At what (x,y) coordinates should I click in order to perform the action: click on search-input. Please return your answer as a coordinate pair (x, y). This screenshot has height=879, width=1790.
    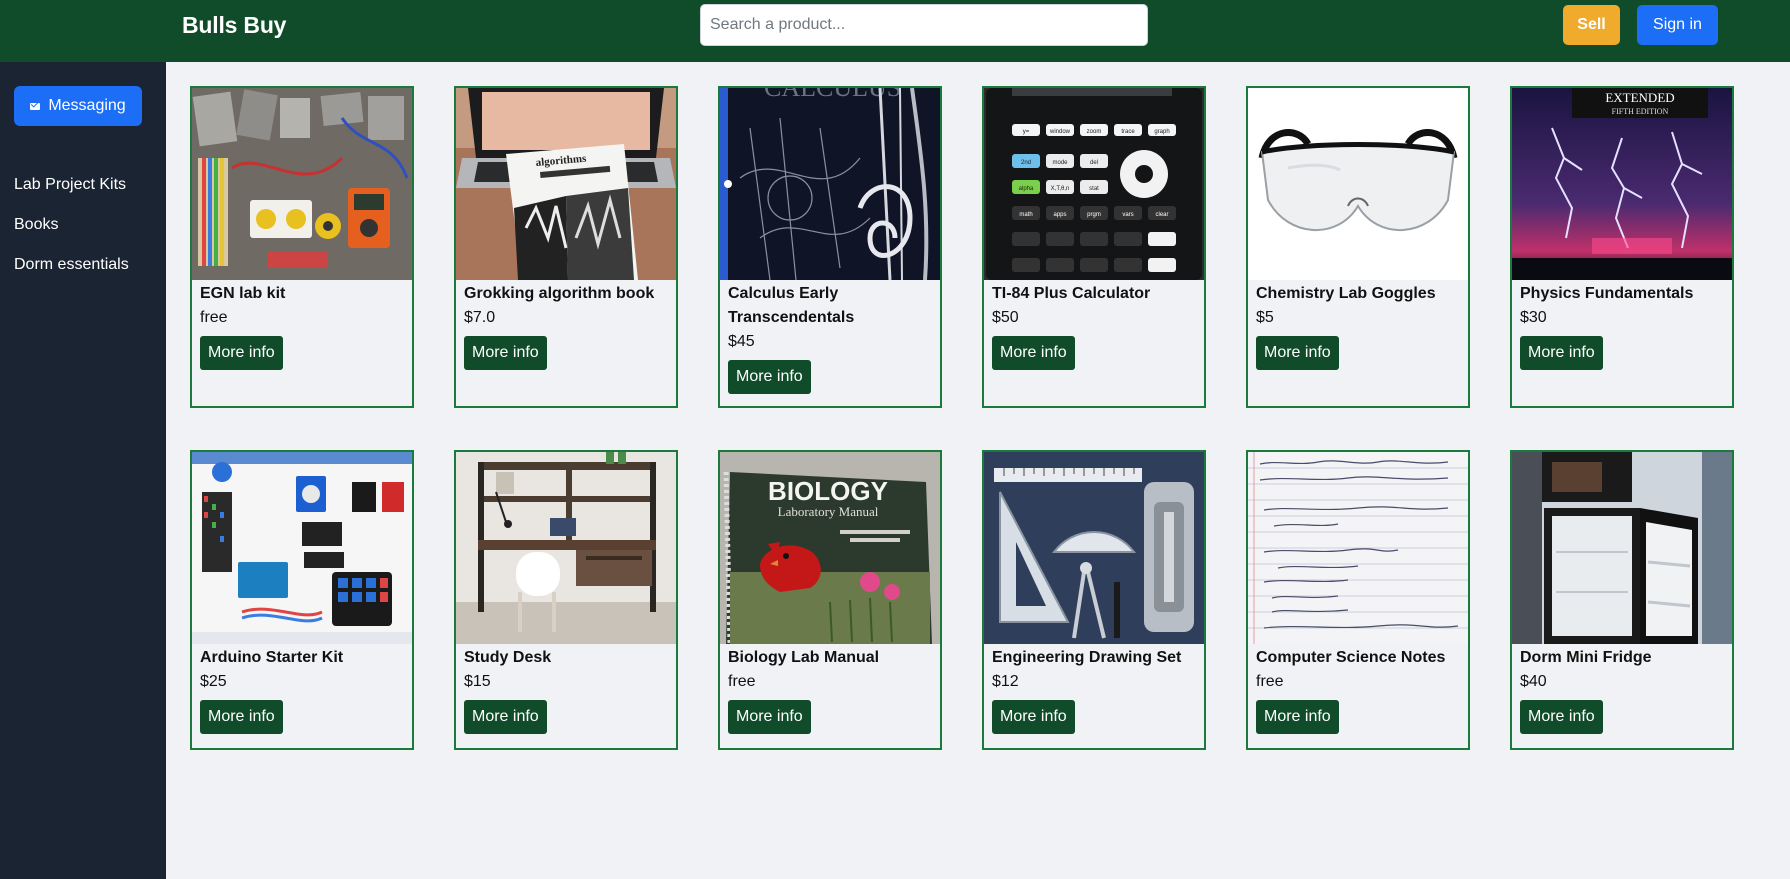
    Looking at the image, I should click on (924, 25).